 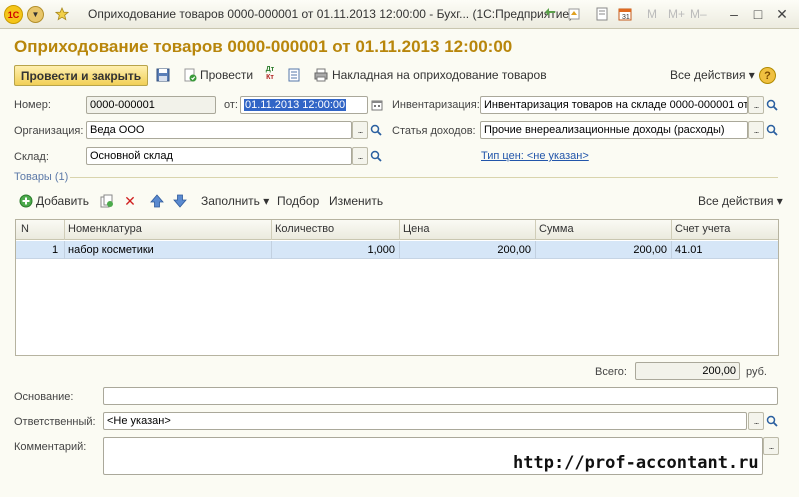 I want to click on goods-section-label: Товары (1), so click(x=41, y=177).